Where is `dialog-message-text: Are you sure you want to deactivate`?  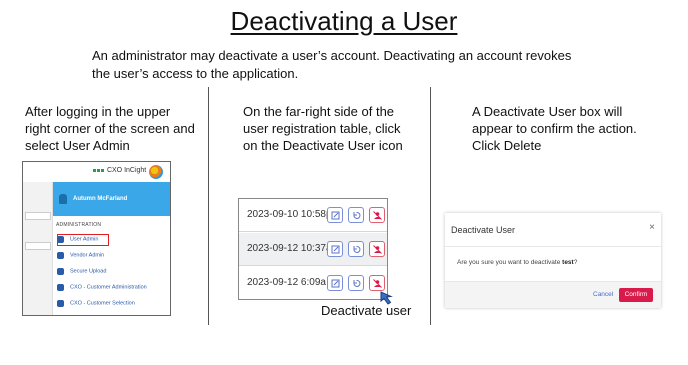
dialog-message-text: Are you sure you want to deactivate is located at coordinates (510, 262).